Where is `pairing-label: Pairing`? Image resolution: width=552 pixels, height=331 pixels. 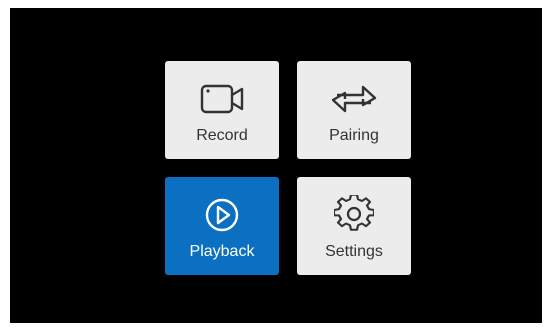 pairing-label: Pairing is located at coordinates (354, 135).